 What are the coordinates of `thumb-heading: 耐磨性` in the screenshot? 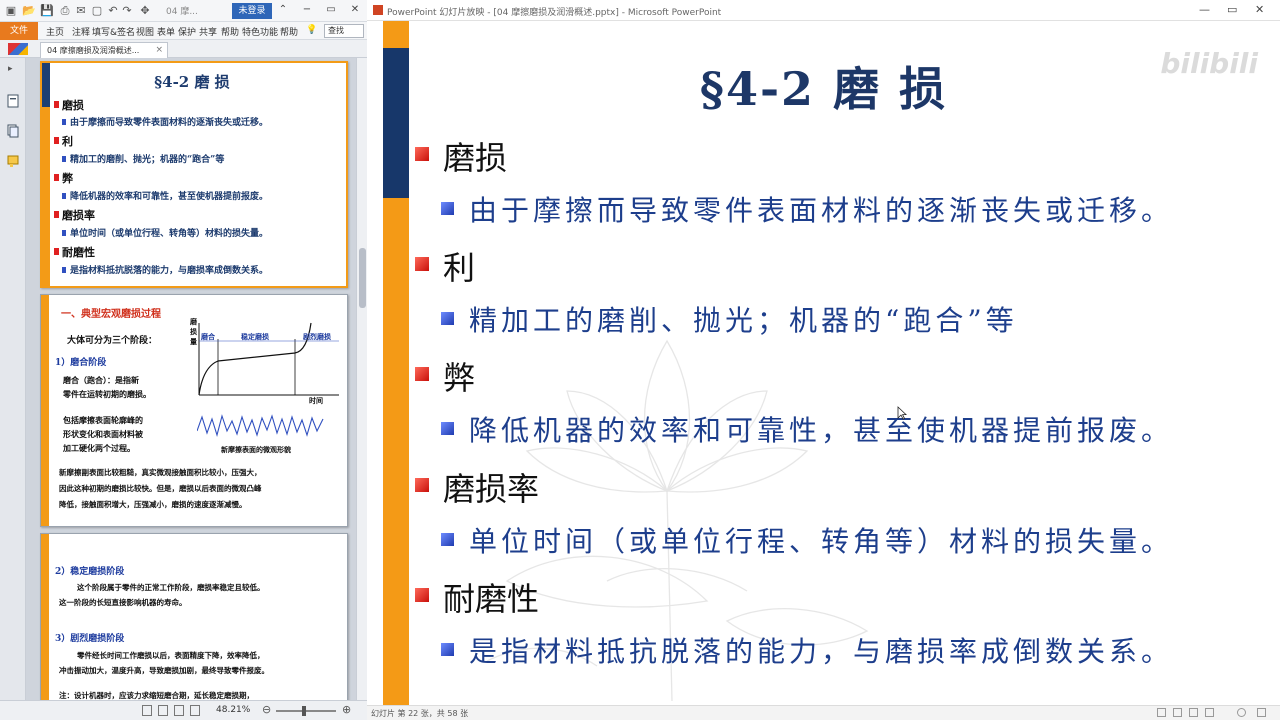 It's located at (74, 252).